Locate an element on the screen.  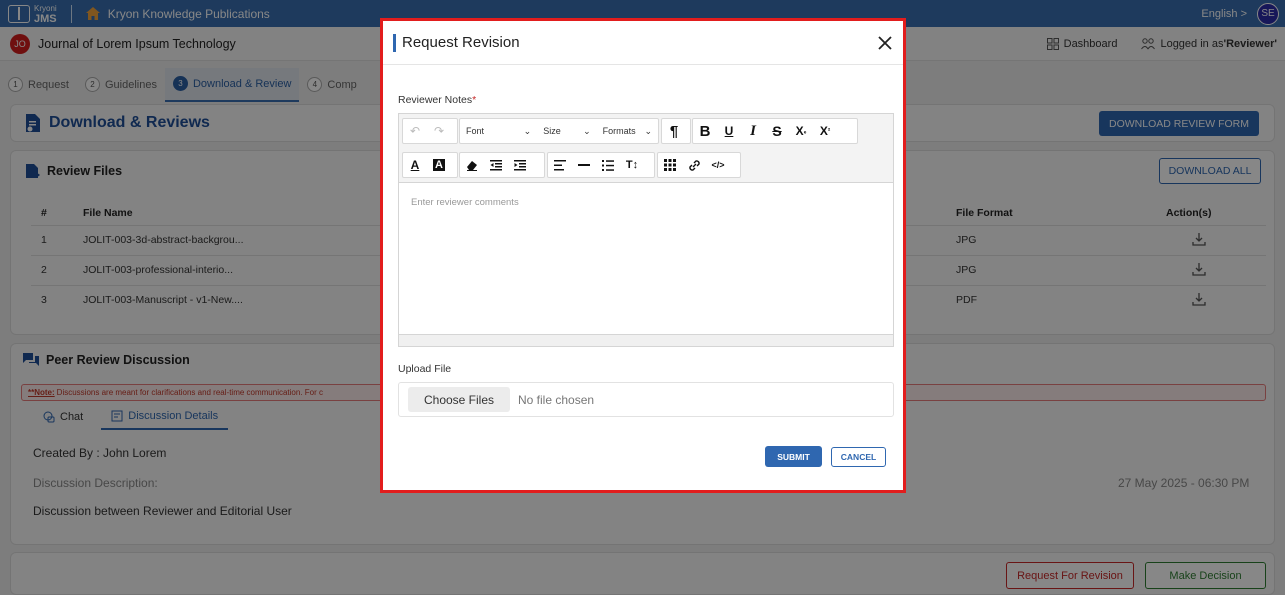
indent-icon is located at coordinates (520, 165).